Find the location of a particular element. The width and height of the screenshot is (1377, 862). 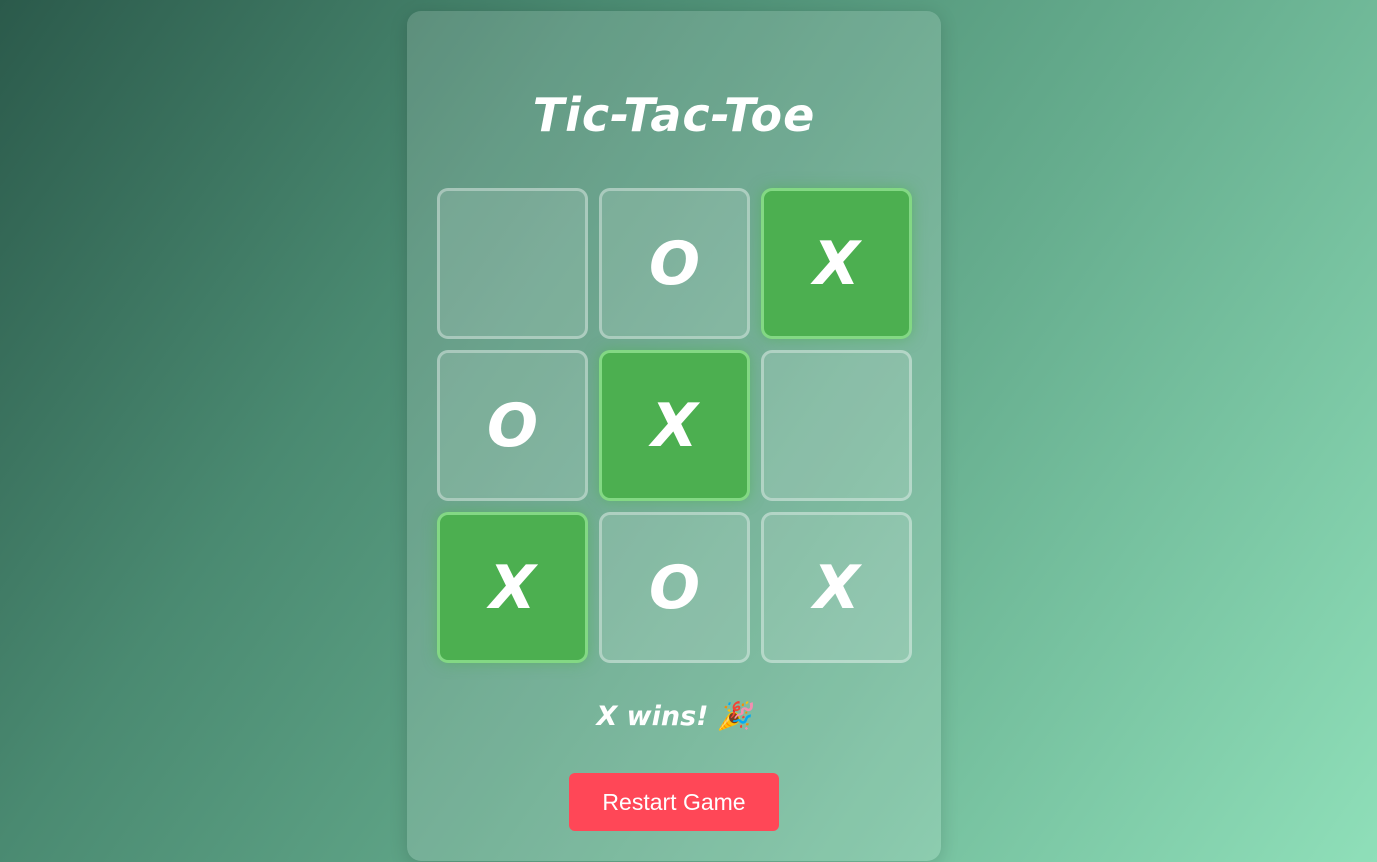

board-cell-2: O is located at coordinates (674, 263).